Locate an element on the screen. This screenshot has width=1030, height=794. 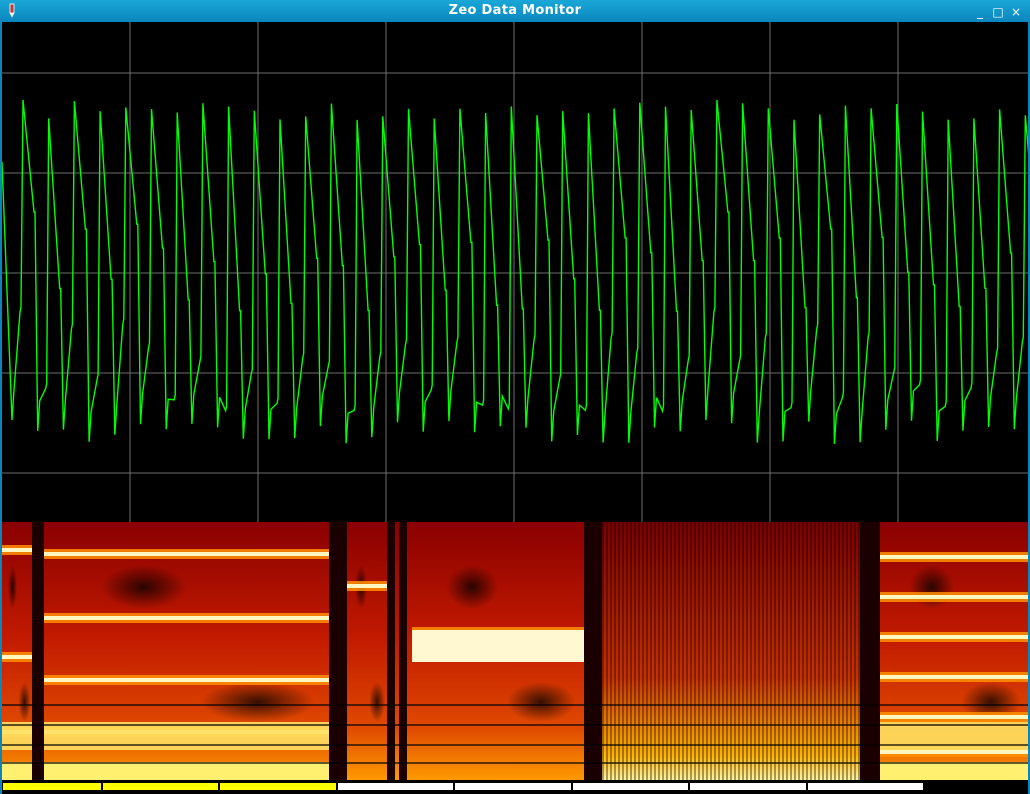
maximize-icon: □ is located at coordinates (998, 12).